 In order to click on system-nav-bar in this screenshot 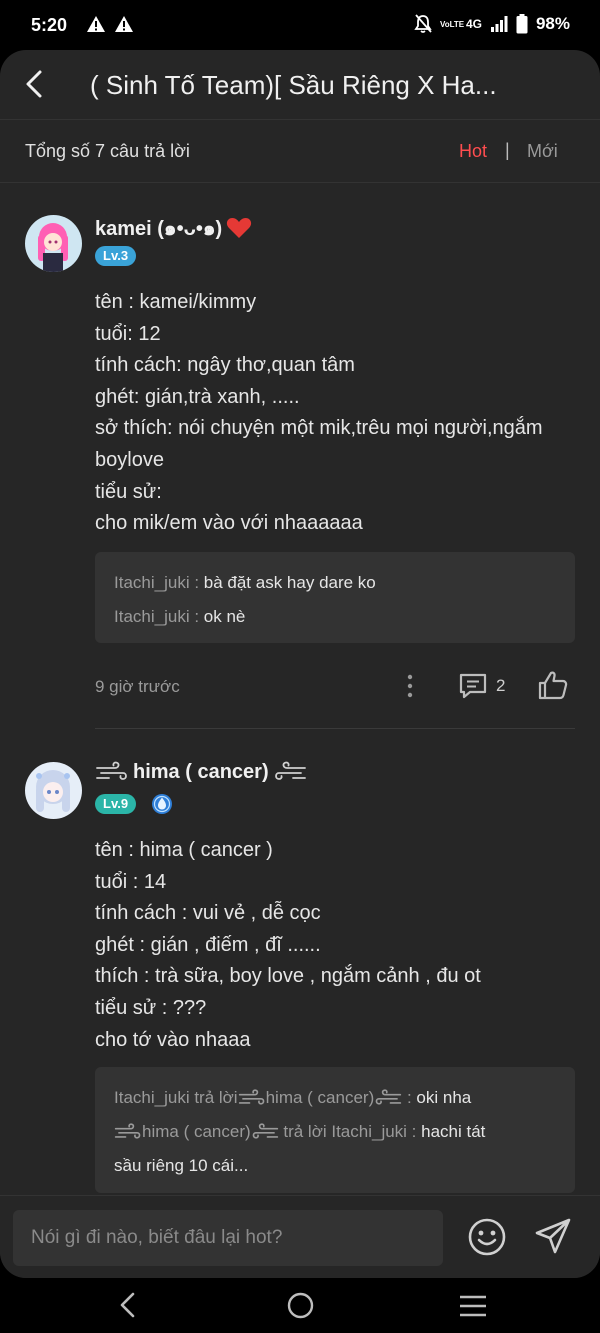, I will do `click(300, 1305)`.